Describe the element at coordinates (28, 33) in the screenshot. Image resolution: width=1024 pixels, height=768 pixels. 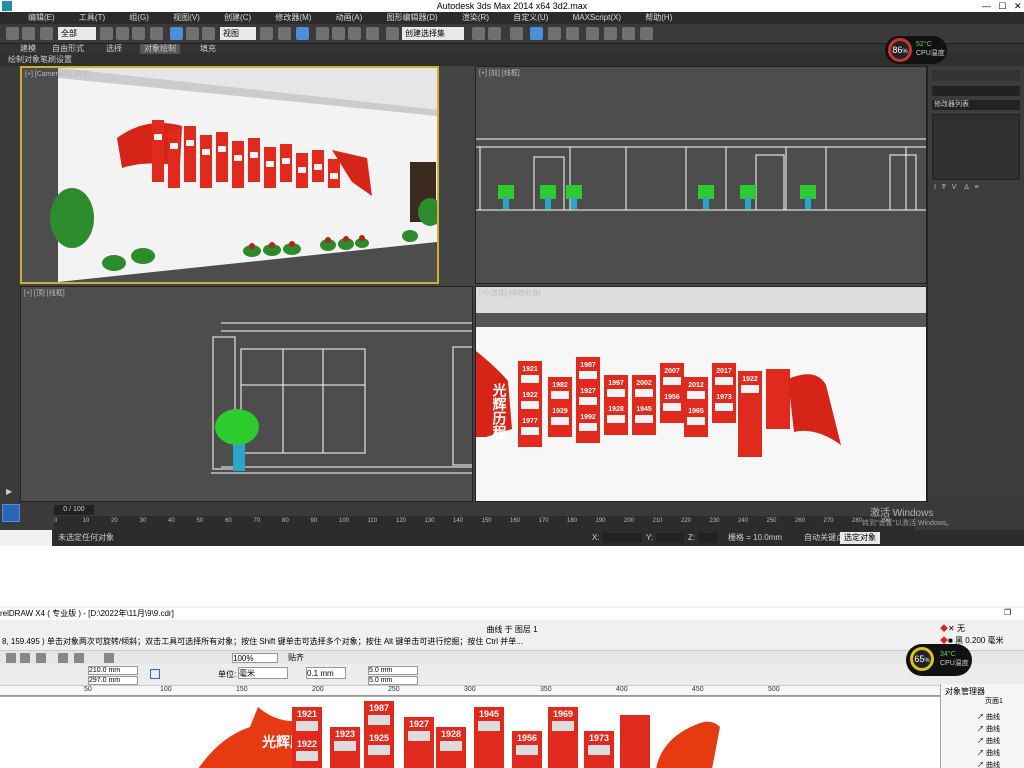
I see `unlink-icon` at that location.